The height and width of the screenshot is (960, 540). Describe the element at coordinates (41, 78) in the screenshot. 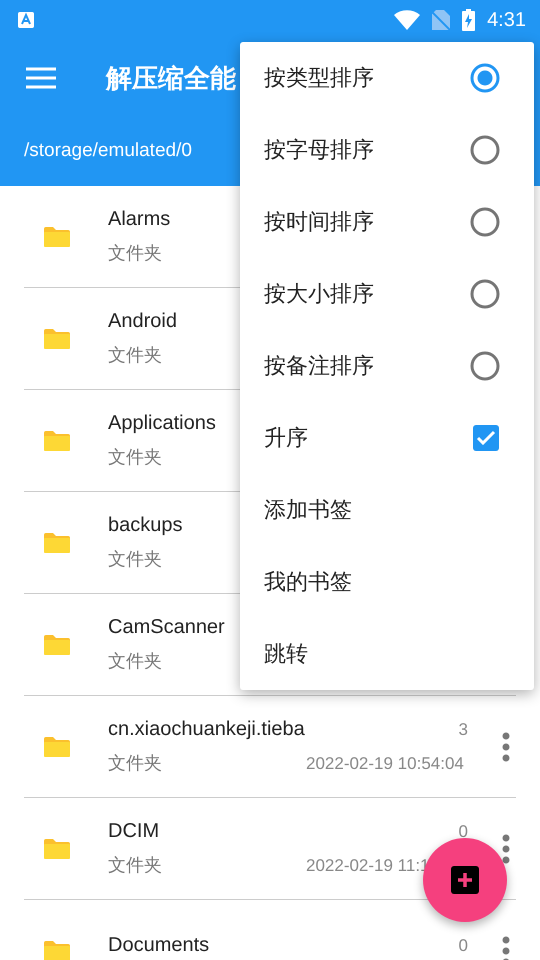

I see `menu-icon` at that location.